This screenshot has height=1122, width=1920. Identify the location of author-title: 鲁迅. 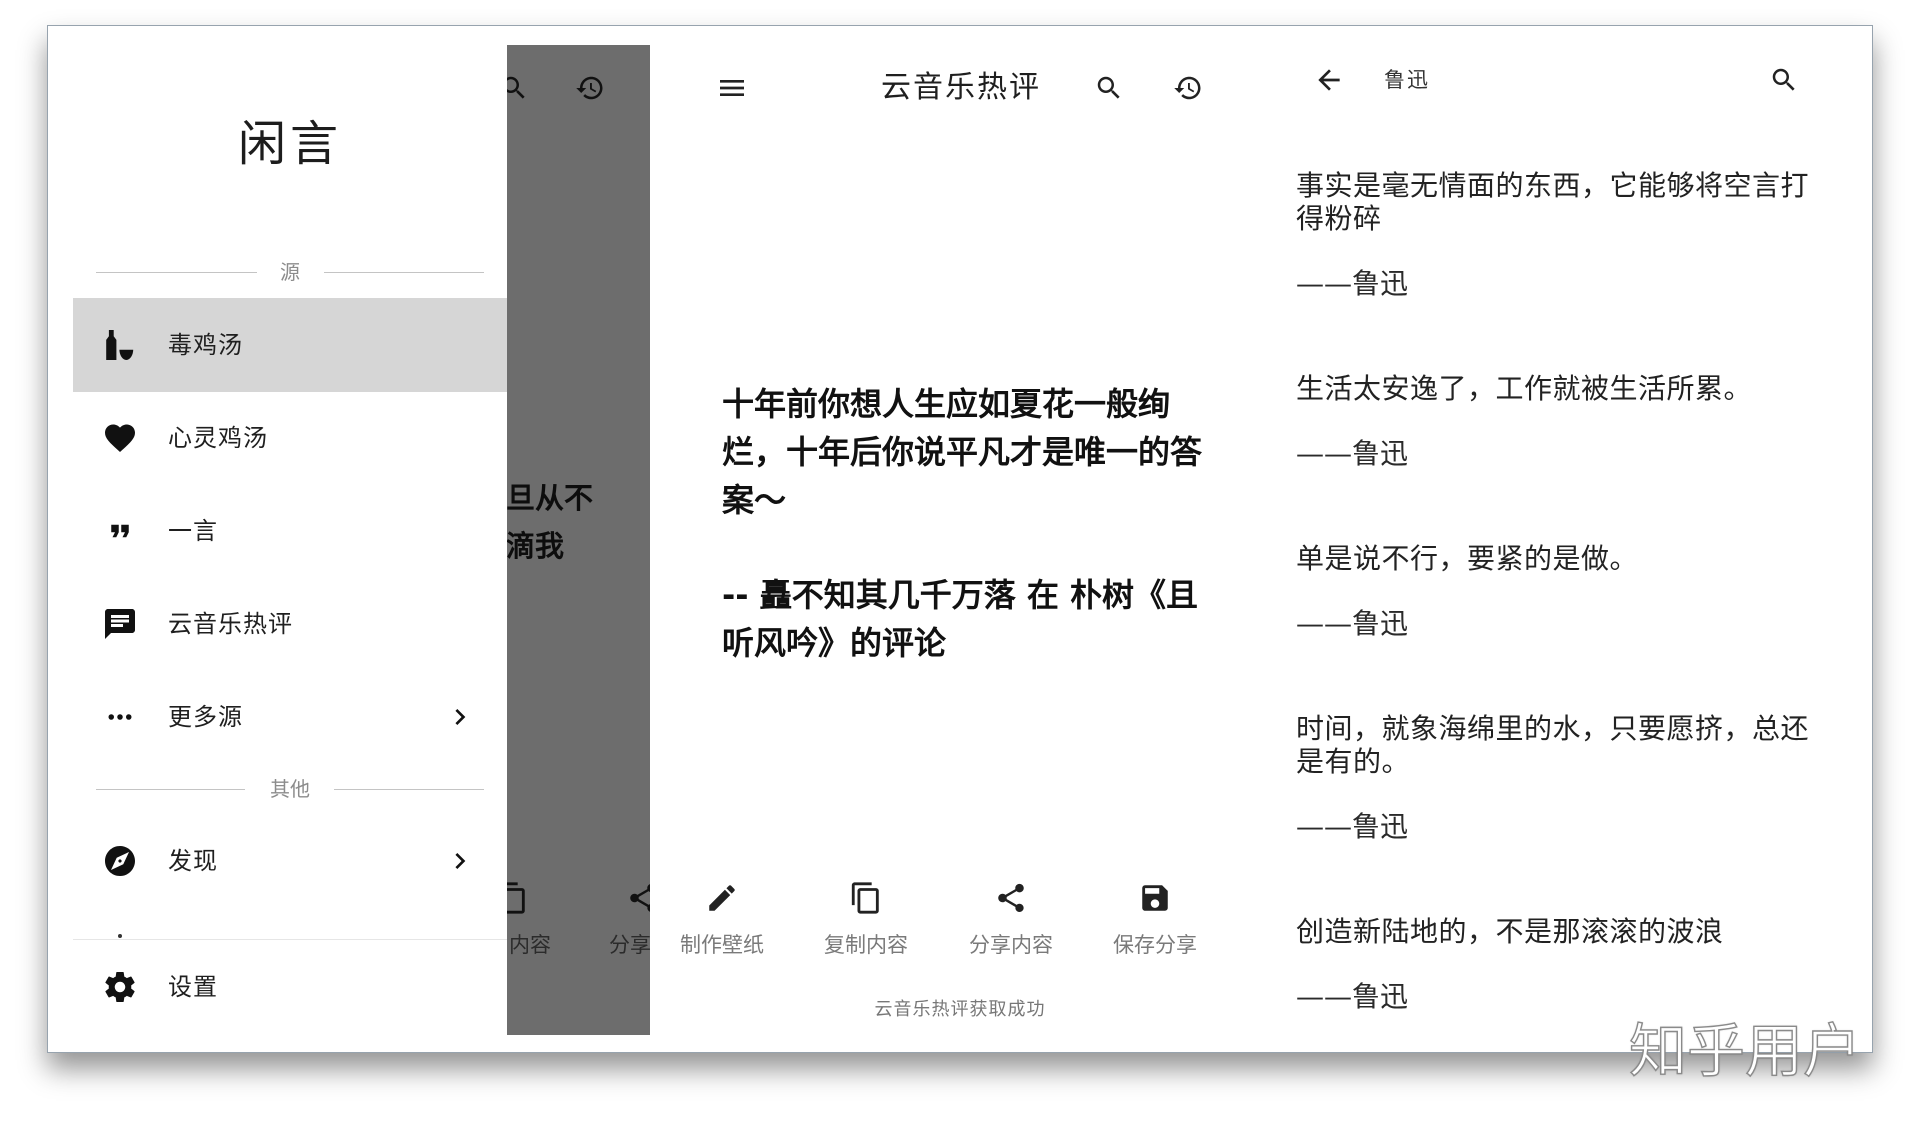
(1407, 80).